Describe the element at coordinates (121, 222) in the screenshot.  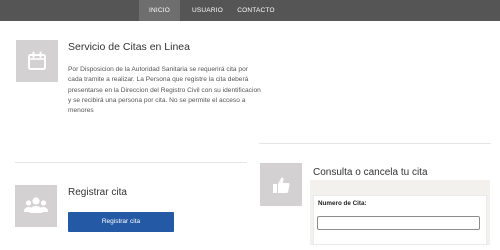
I see `registrar-cita-button: Registrar cita` at that location.